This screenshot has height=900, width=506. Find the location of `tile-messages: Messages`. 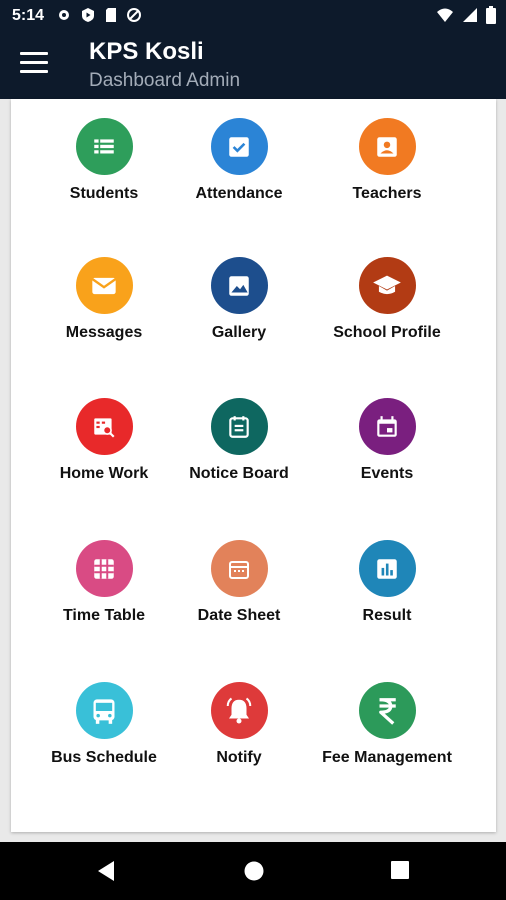

tile-messages: Messages is located at coordinates (104, 299).